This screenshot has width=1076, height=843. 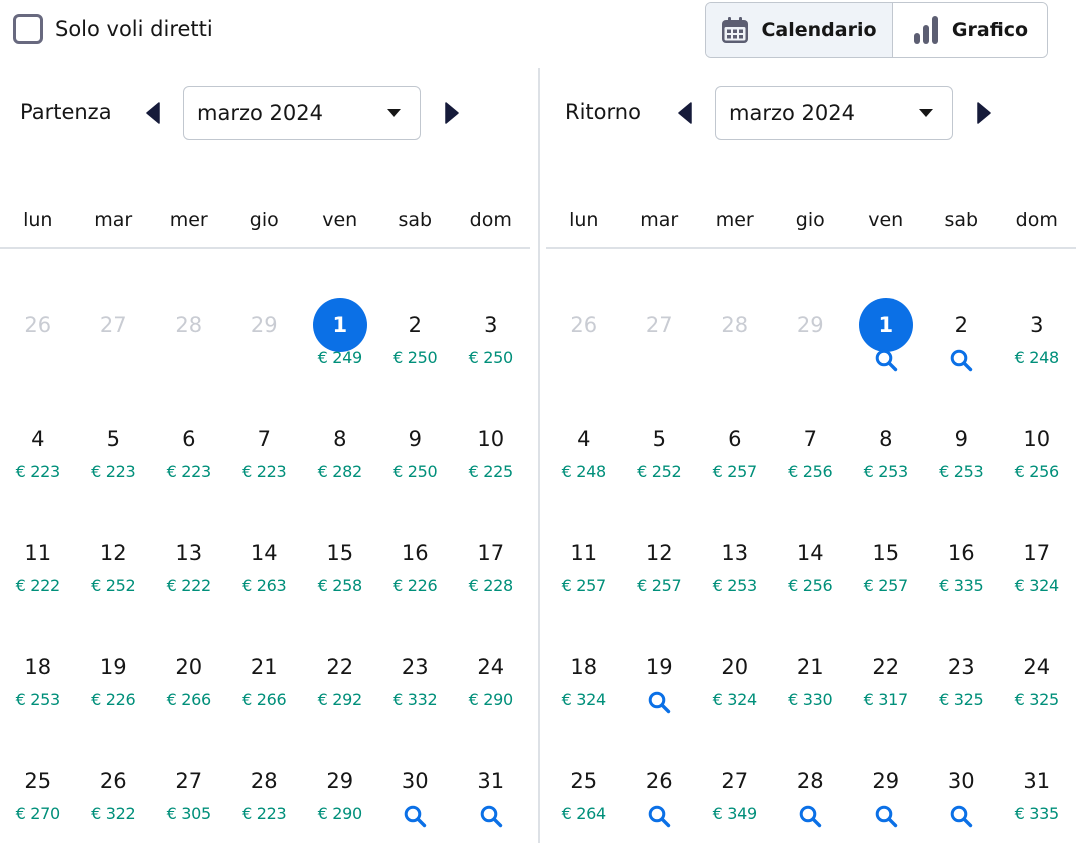 What do you see at coordinates (735, 669) in the screenshot?
I see `calendar-day: 20 € 324` at bounding box center [735, 669].